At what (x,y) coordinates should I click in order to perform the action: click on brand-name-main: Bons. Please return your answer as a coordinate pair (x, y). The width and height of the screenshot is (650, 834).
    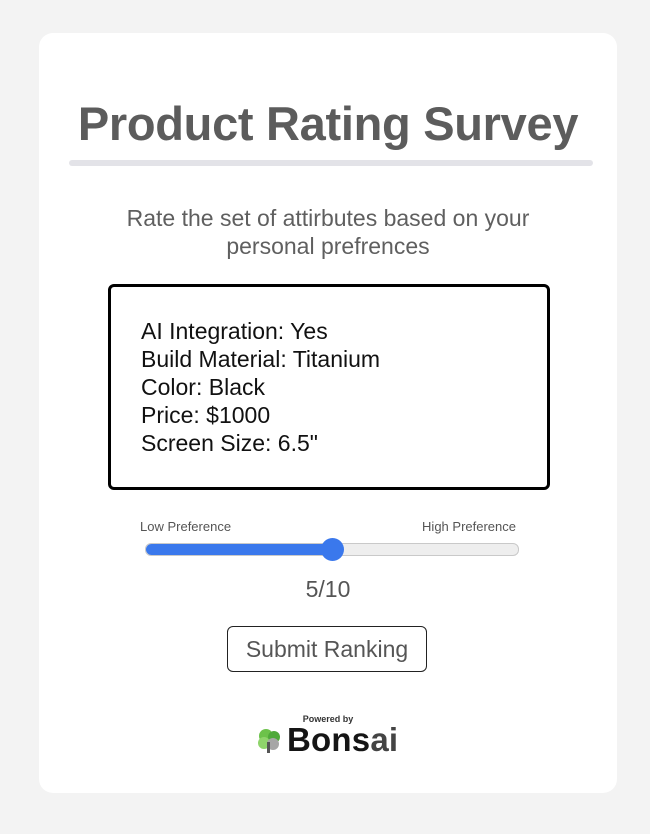
    Looking at the image, I should click on (329, 739).